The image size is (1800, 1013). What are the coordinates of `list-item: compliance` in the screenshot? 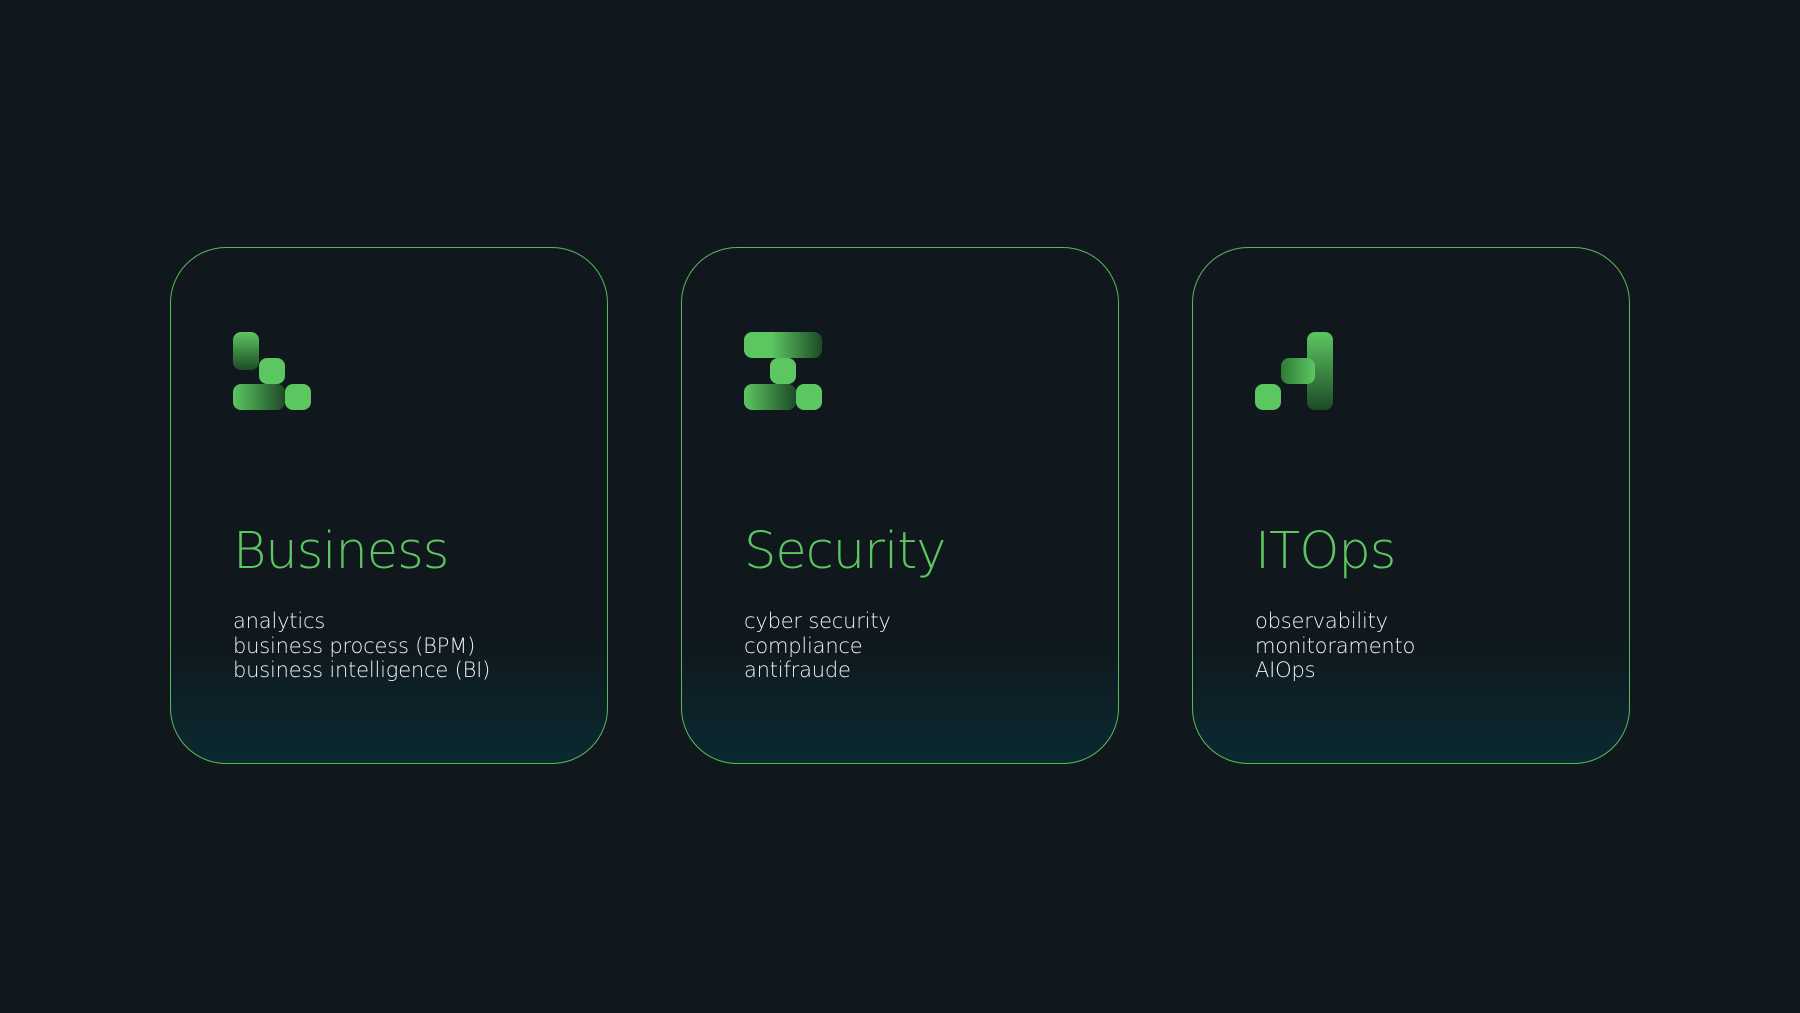 It's located at (803, 645).